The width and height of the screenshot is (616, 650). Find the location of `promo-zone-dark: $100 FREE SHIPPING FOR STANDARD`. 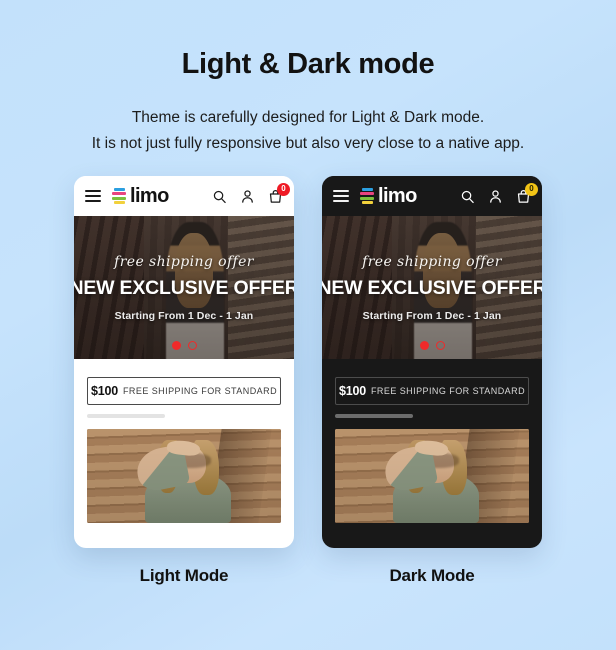

promo-zone-dark: $100 FREE SHIPPING FOR STANDARD is located at coordinates (432, 388).